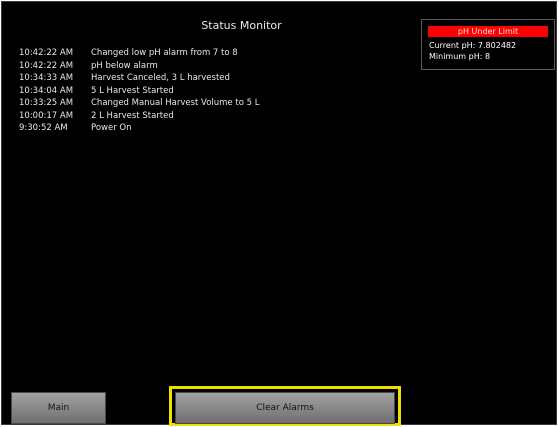 The image size is (559, 427). I want to click on log-message: 2 L Harvest Started, so click(132, 115).